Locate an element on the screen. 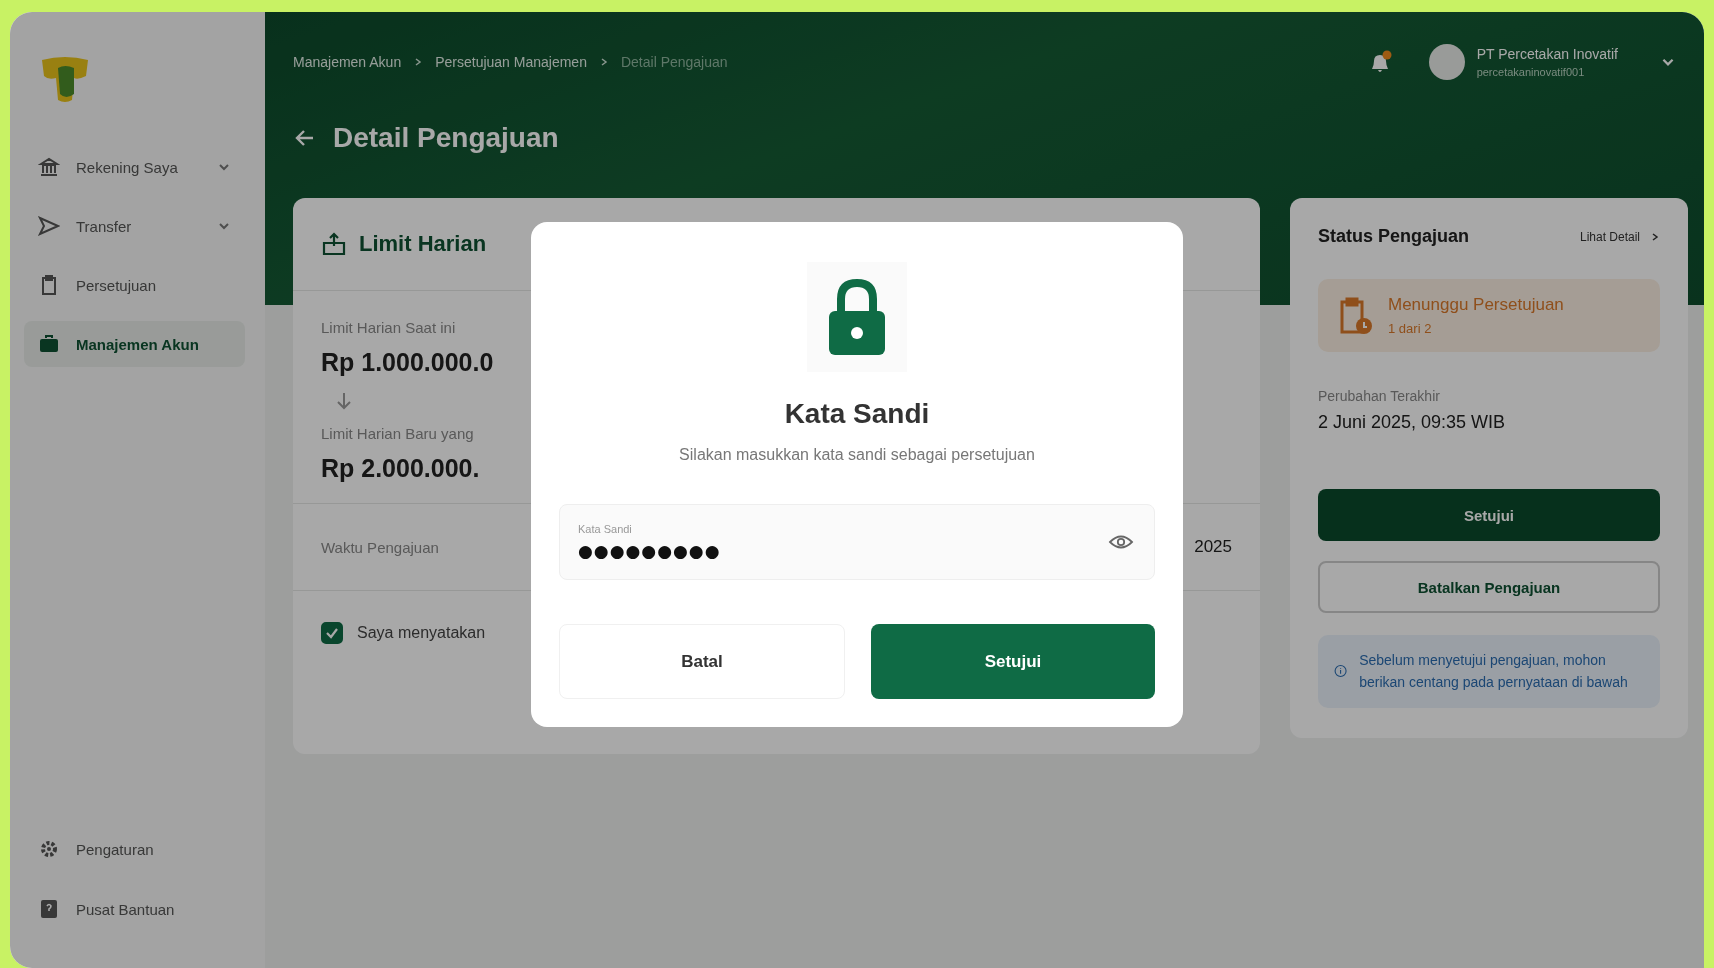 The width and height of the screenshot is (1714, 968). card-title: Limit Harian is located at coordinates (423, 244).